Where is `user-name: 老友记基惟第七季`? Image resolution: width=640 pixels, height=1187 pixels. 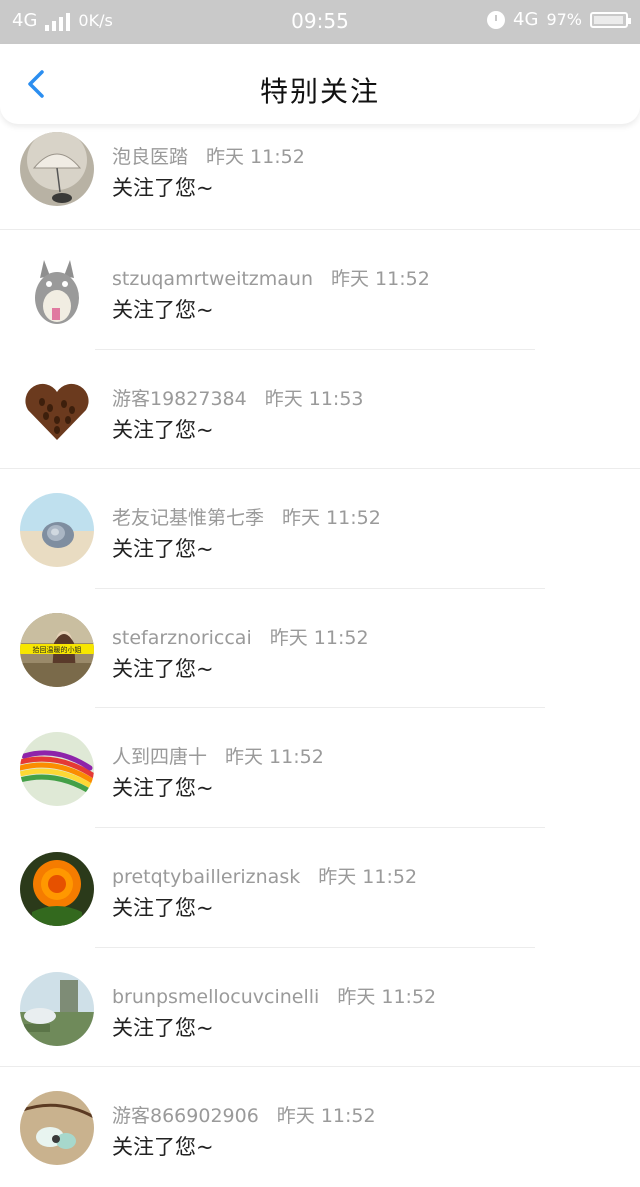 user-name: 老友记基惟第七季 is located at coordinates (188, 518).